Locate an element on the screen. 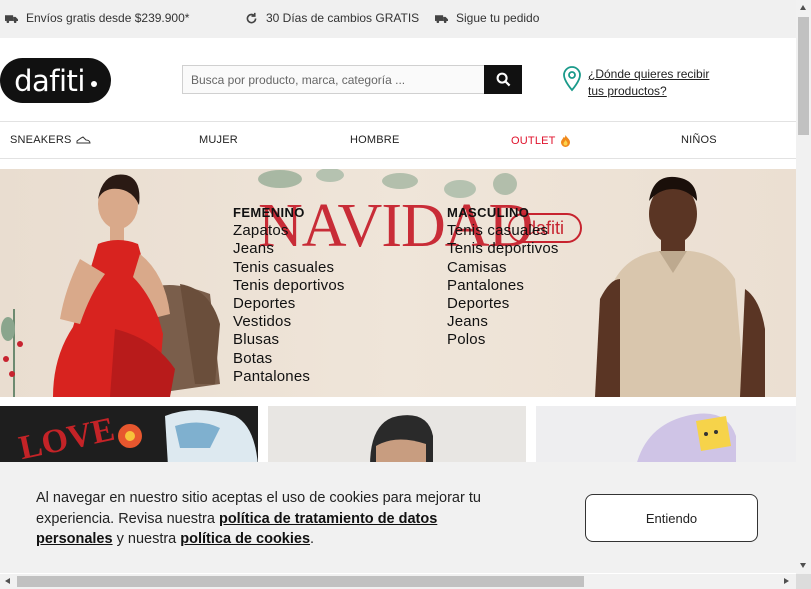  nav-label: MUJER is located at coordinates (218, 140).